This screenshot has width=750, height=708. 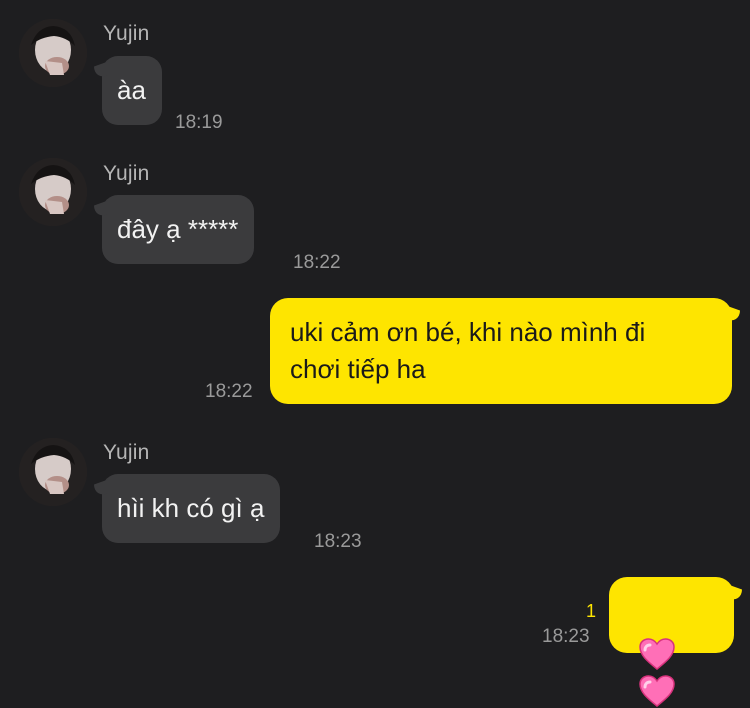 I want to click on outgoing-message-bubble, so click(x=671, y=642).